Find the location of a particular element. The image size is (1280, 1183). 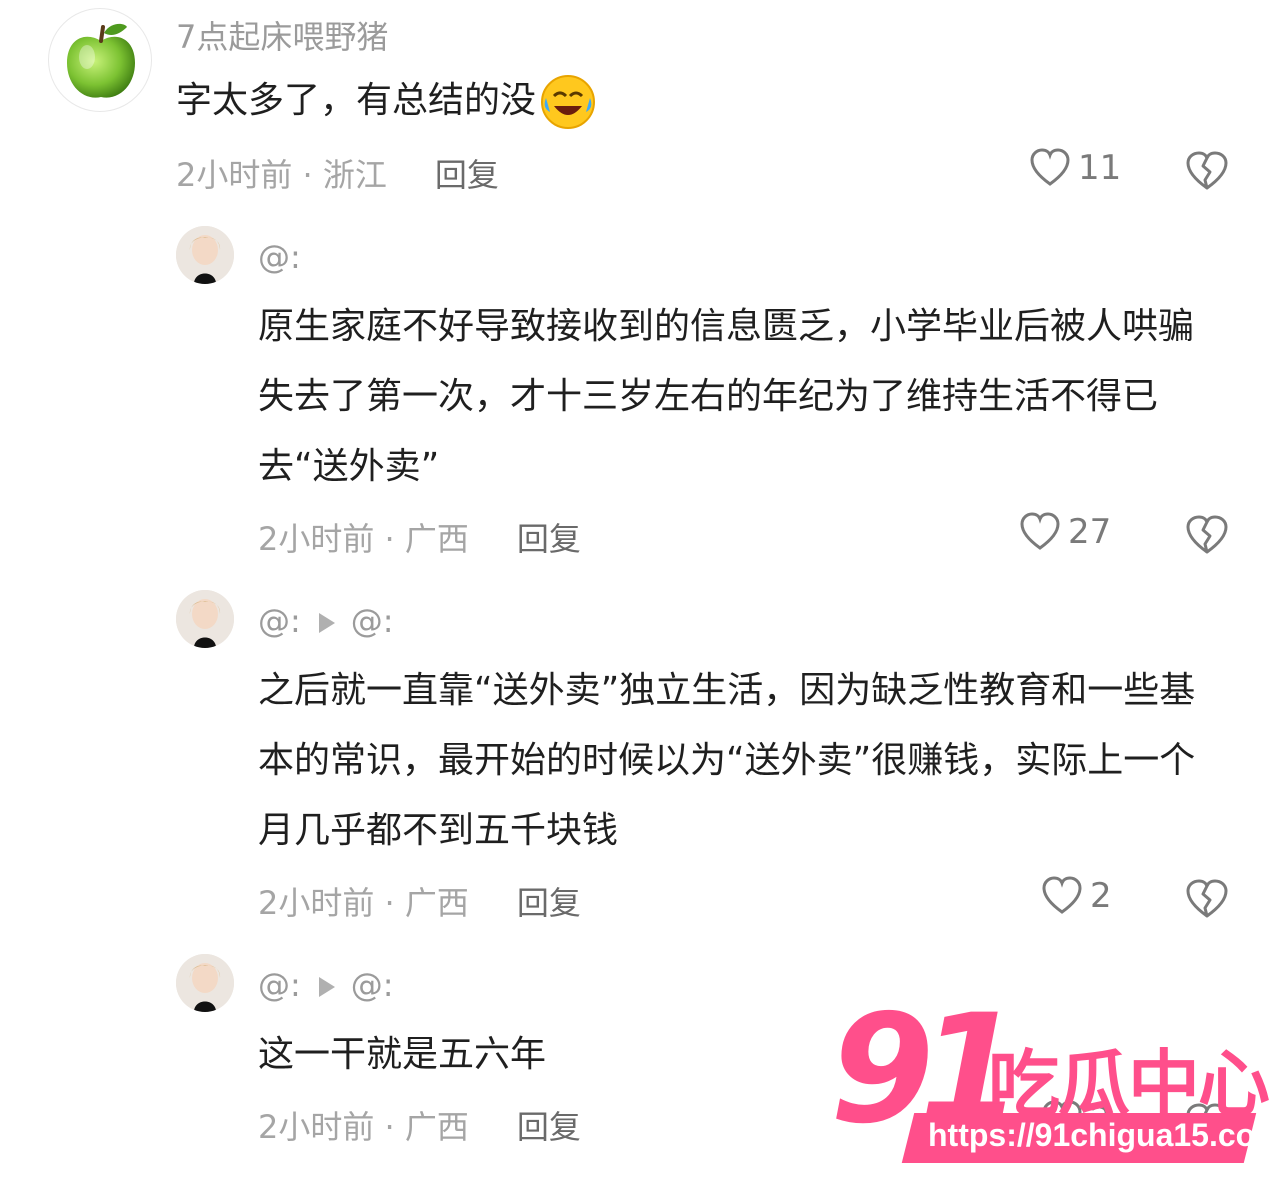

like-button: 11 is located at coordinates (1074, 168).